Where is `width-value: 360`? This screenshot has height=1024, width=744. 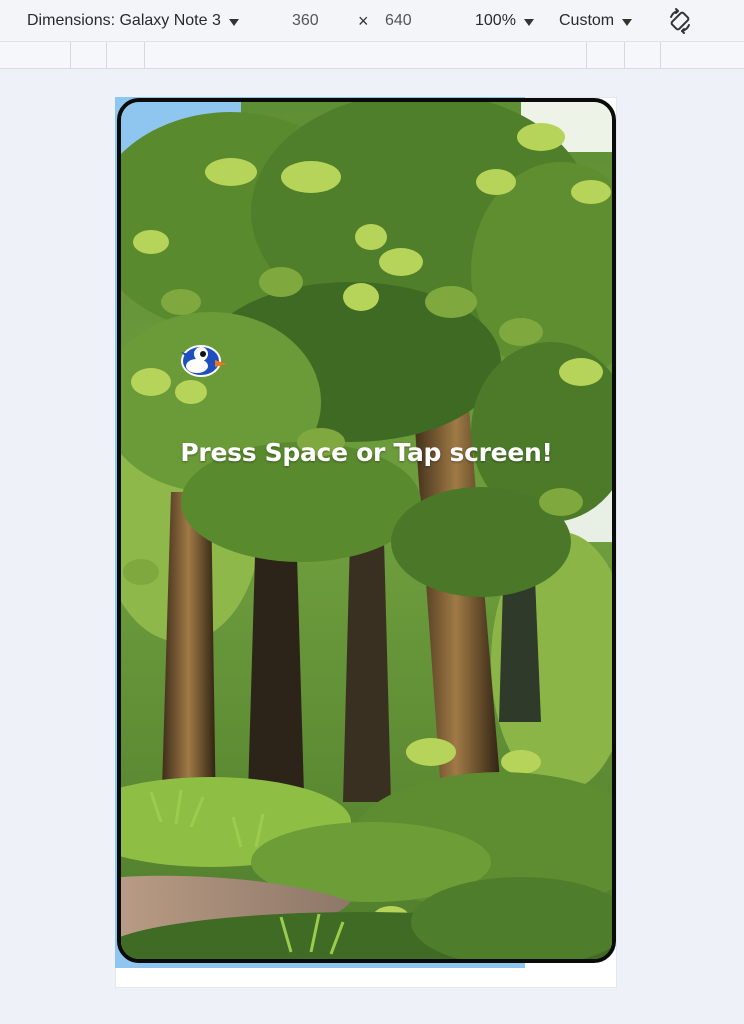 width-value: 360 is located at coordinates (305, 20).